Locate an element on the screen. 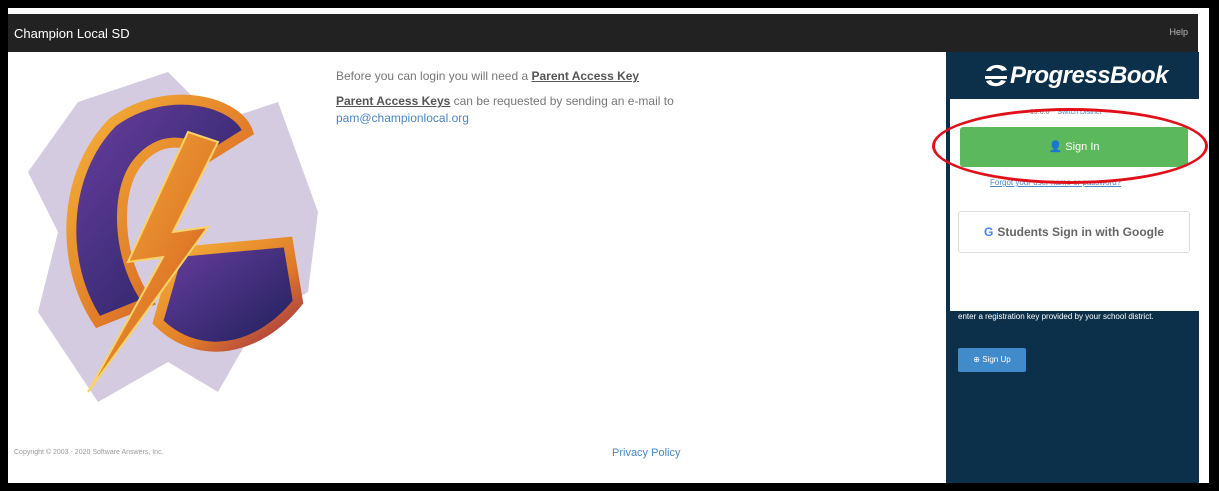  parent-access-key-label: Parent Access Key is located at coordinates (585, 76).